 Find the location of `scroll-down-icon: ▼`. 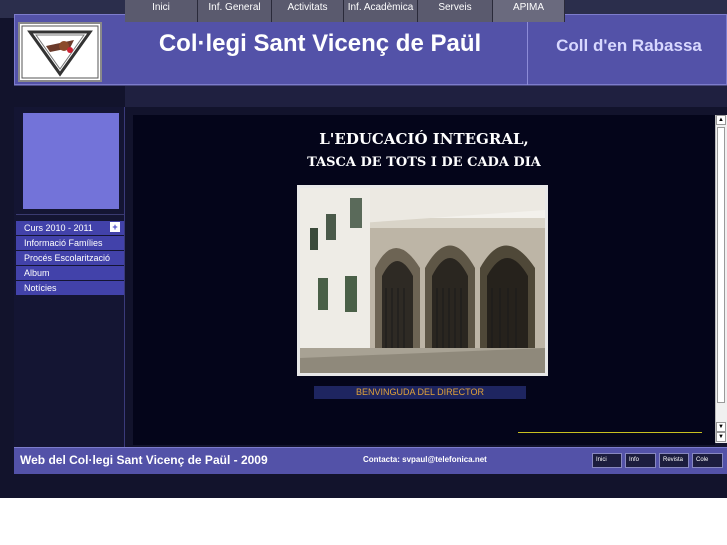

scroll-down-icon: ▼ is located at coordinates (721, 427).